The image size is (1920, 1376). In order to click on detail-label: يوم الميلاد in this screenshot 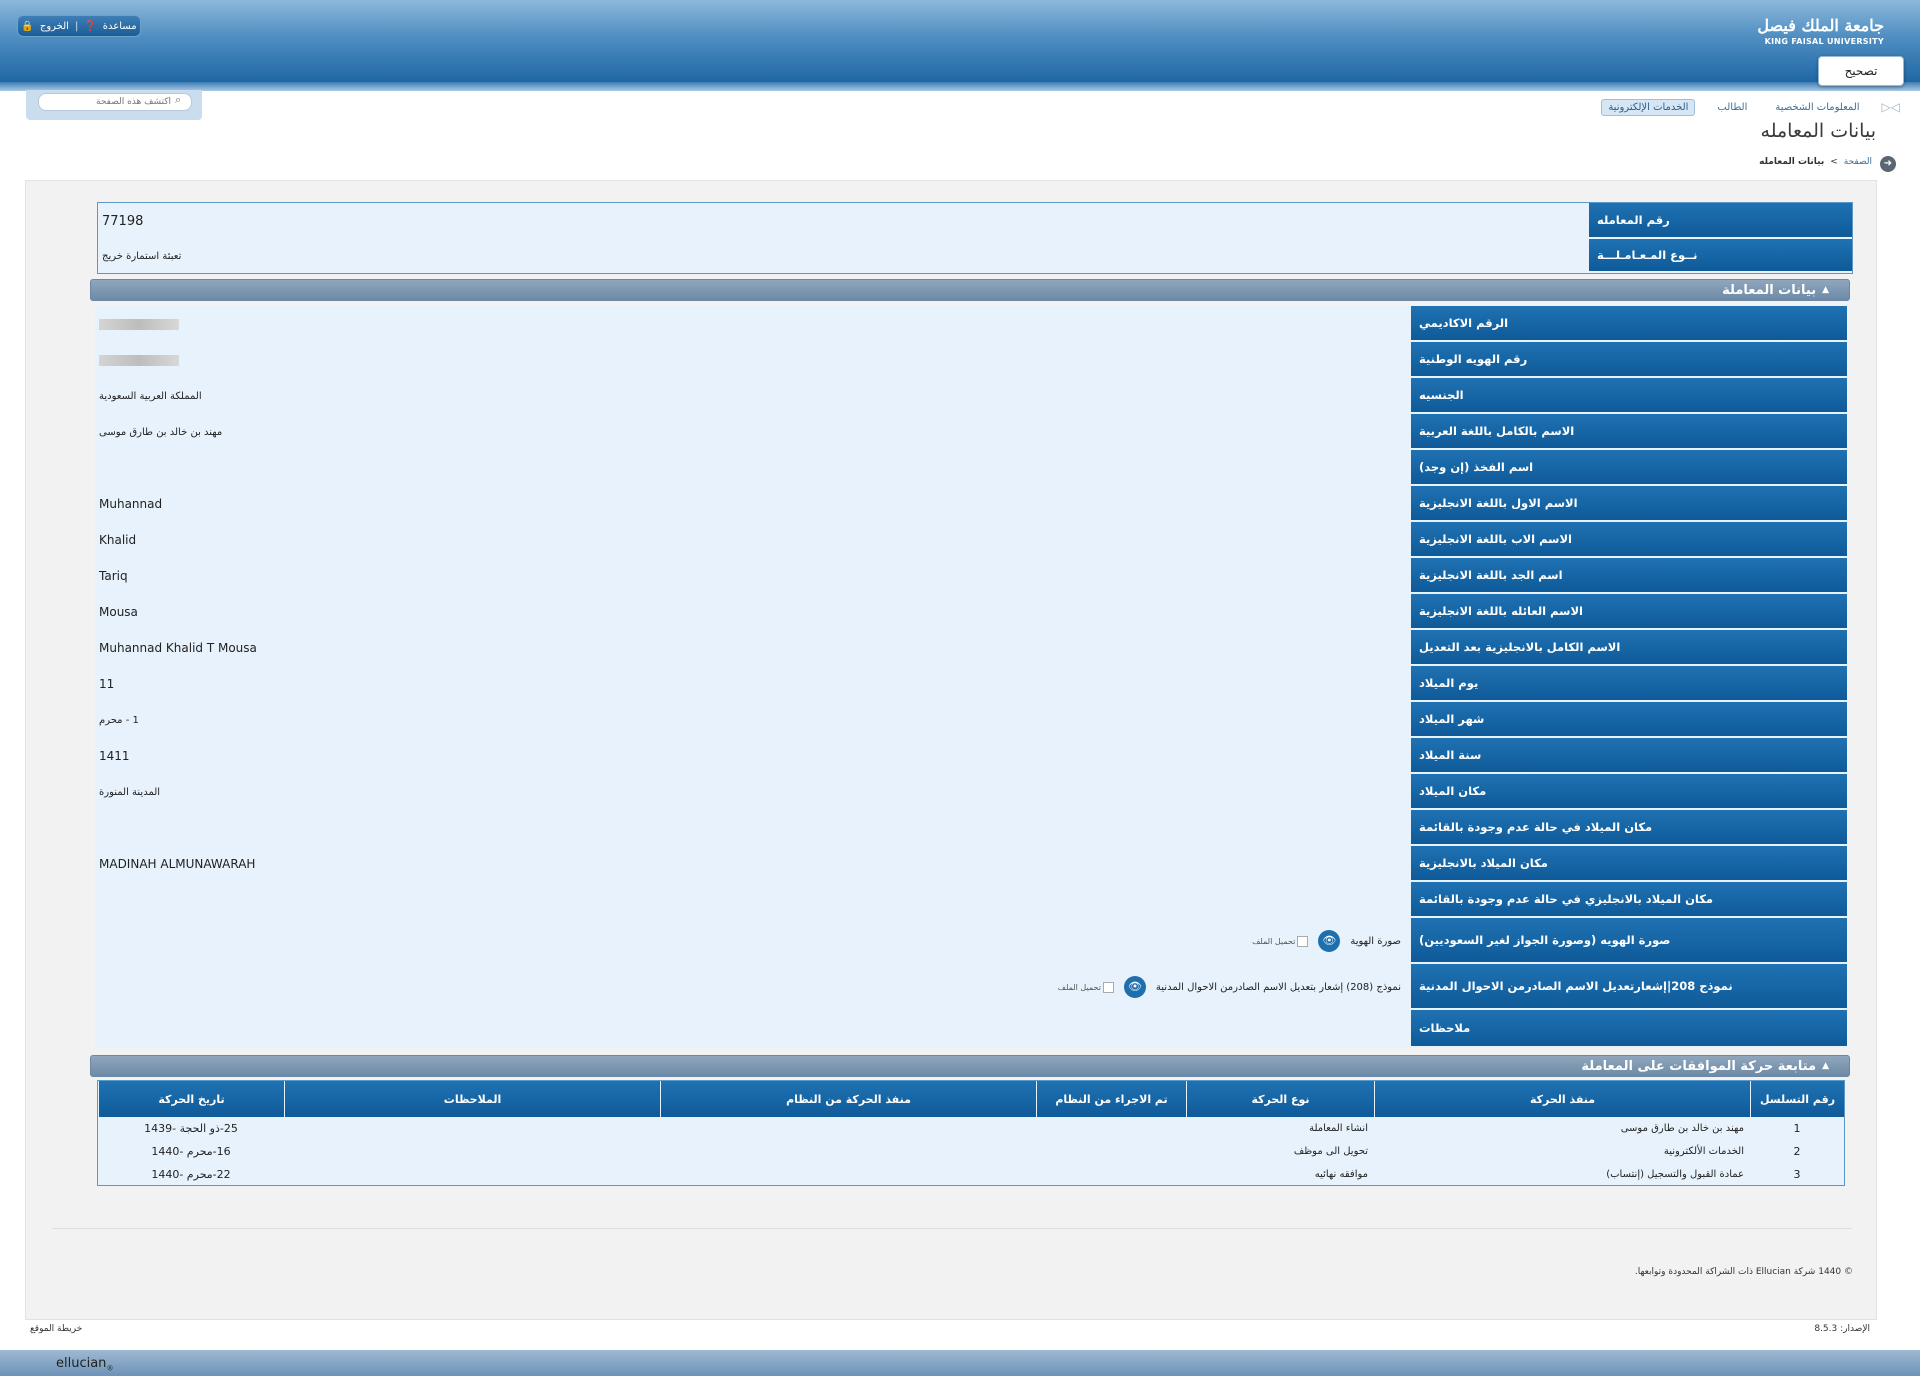, I will do `click(1629, 684)`.